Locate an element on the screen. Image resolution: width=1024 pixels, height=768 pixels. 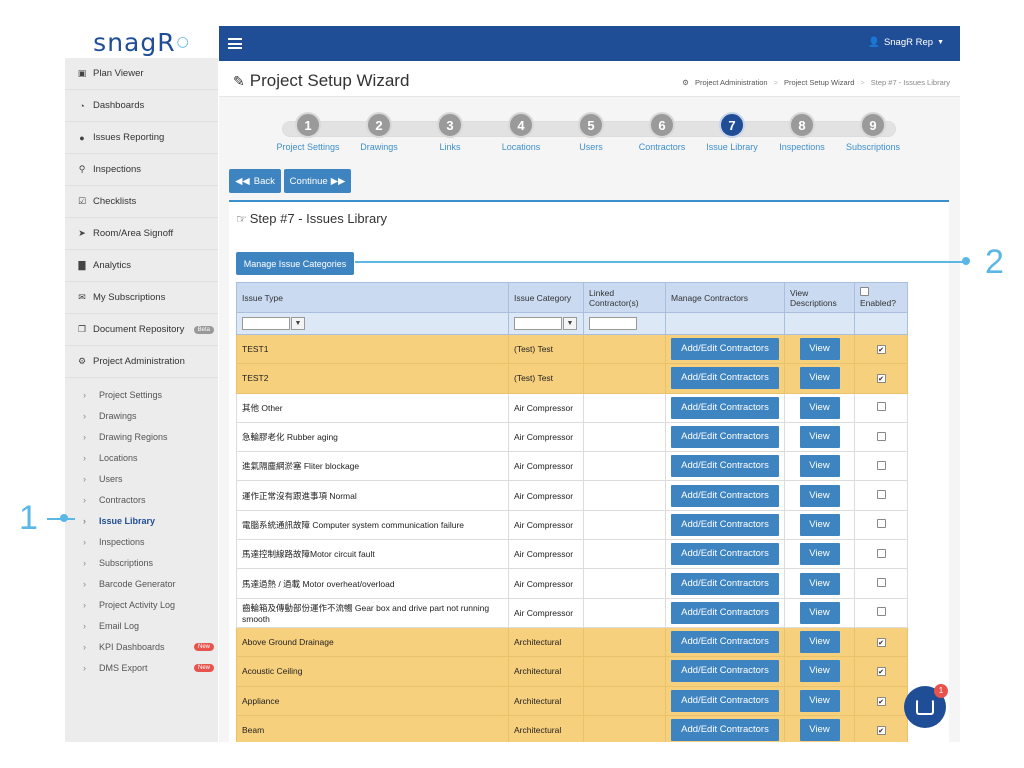
sidebar-item-room-area-signoff: ➤ Room/Area Signoff is located at coordinates (141, 234).